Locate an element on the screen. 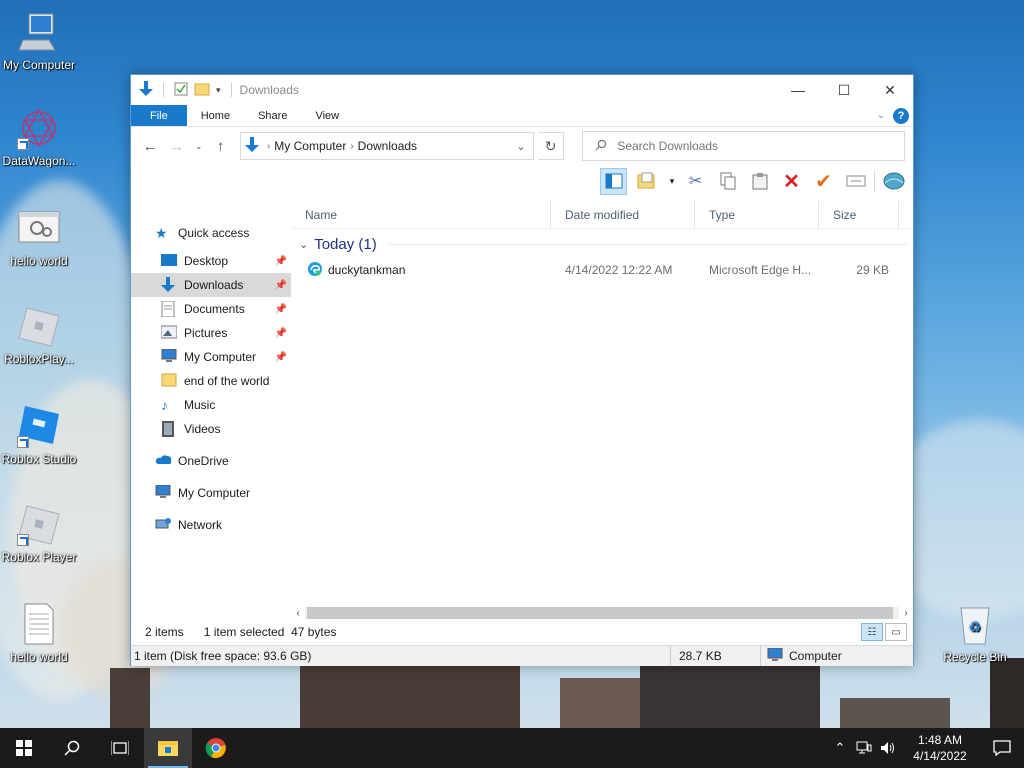  music-note-icon: ♪ is located at coordinates (164, 405).